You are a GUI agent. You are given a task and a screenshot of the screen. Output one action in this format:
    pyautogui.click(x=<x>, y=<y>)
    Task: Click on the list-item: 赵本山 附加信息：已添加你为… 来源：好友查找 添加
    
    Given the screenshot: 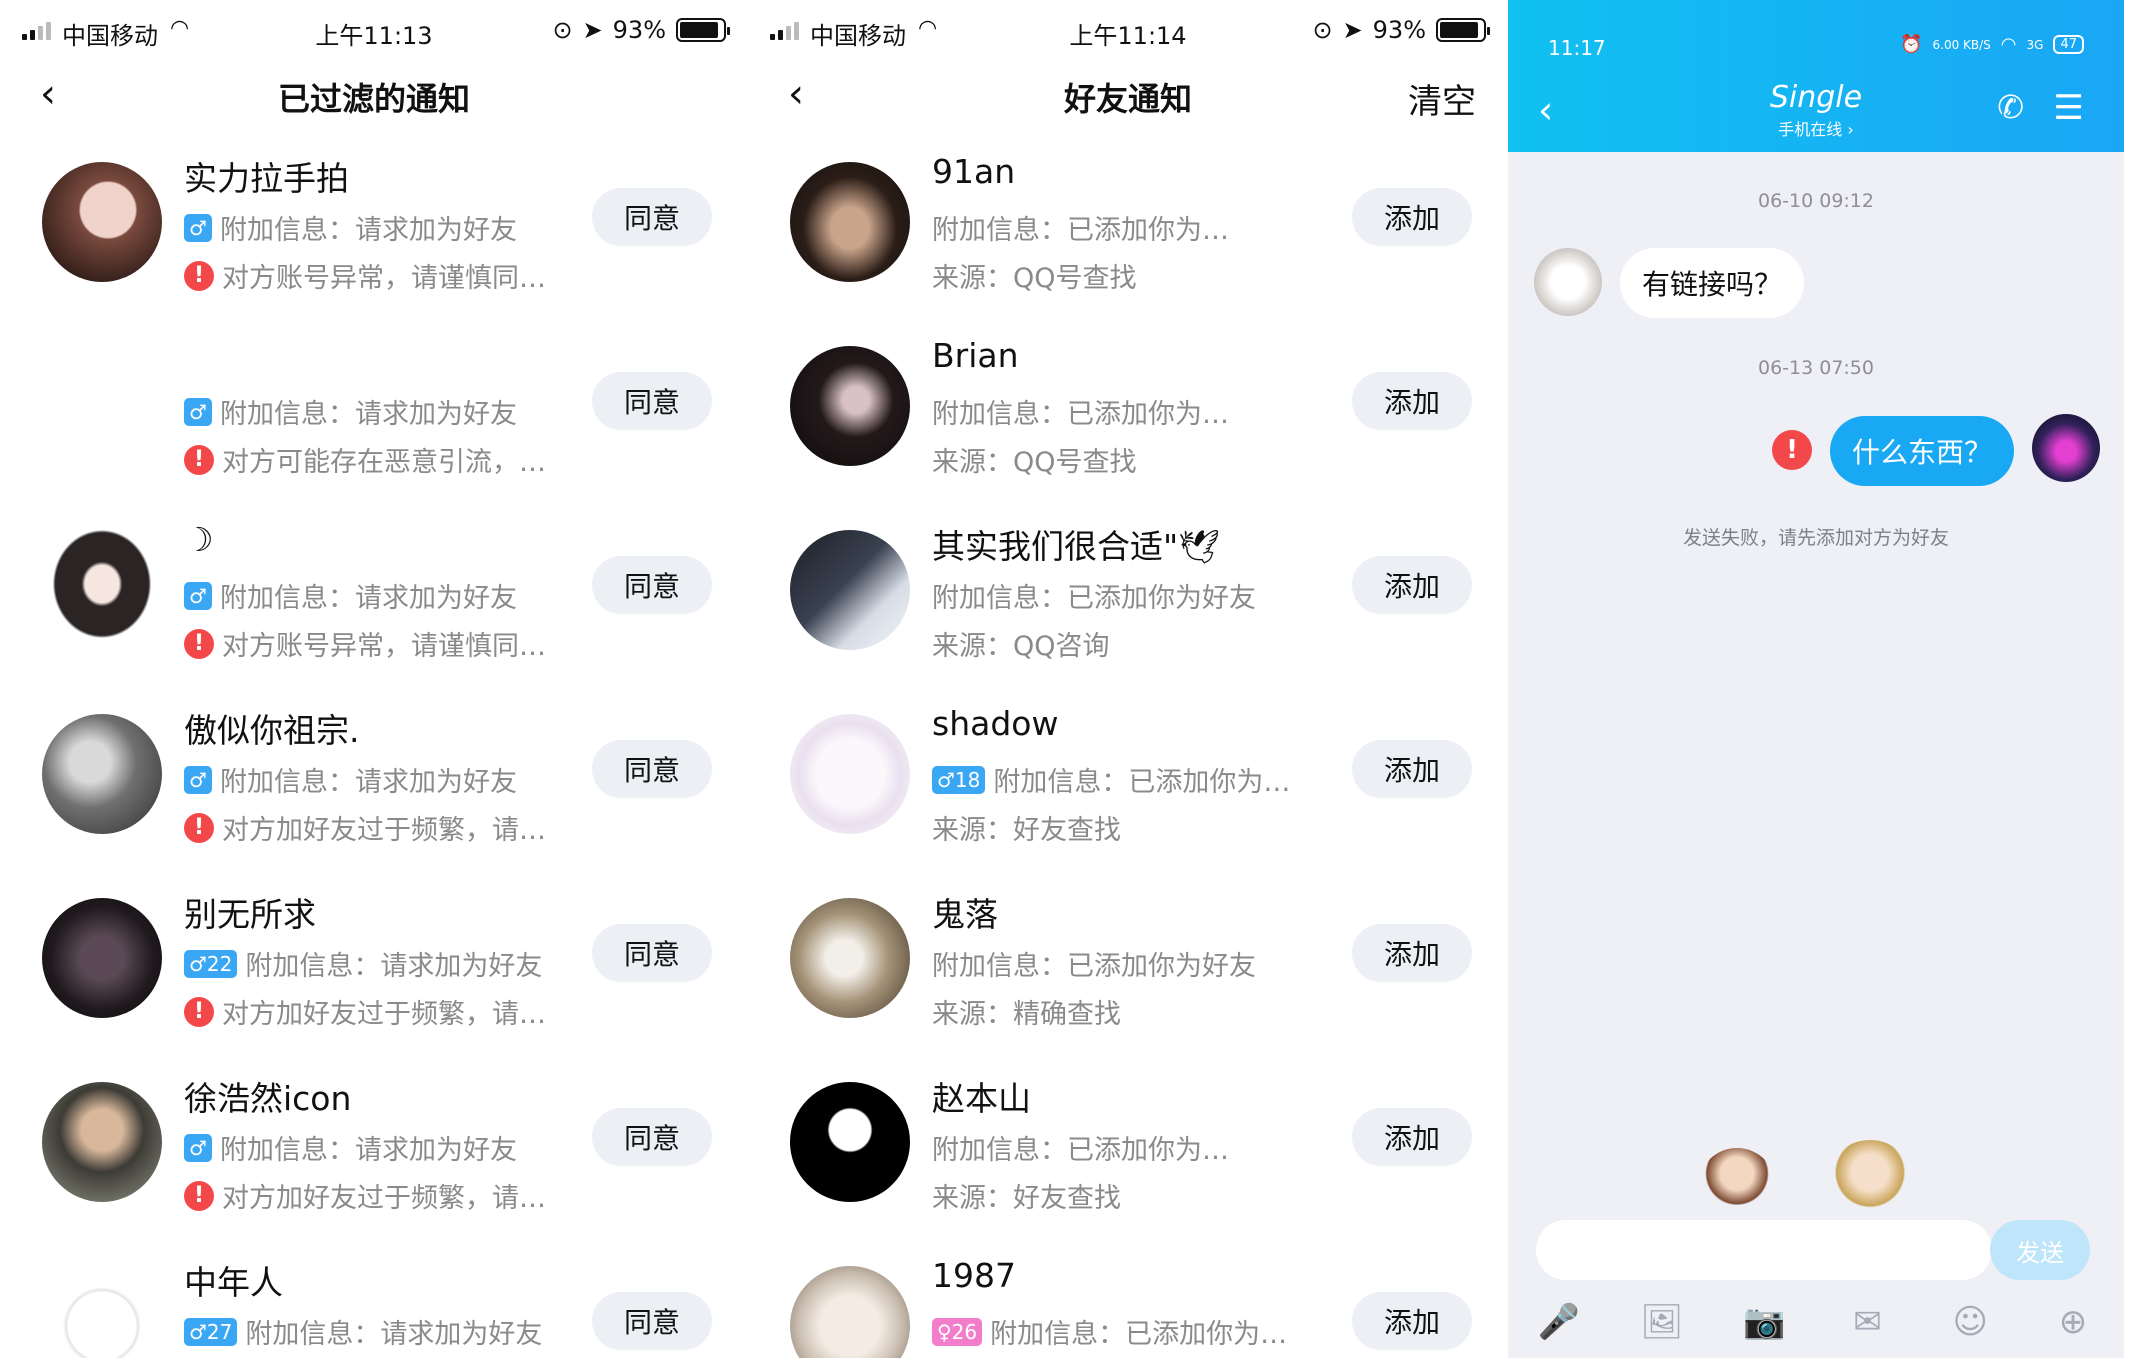 What is the action you would take?
    pyautogui.click(x=1128, y=1140)
    